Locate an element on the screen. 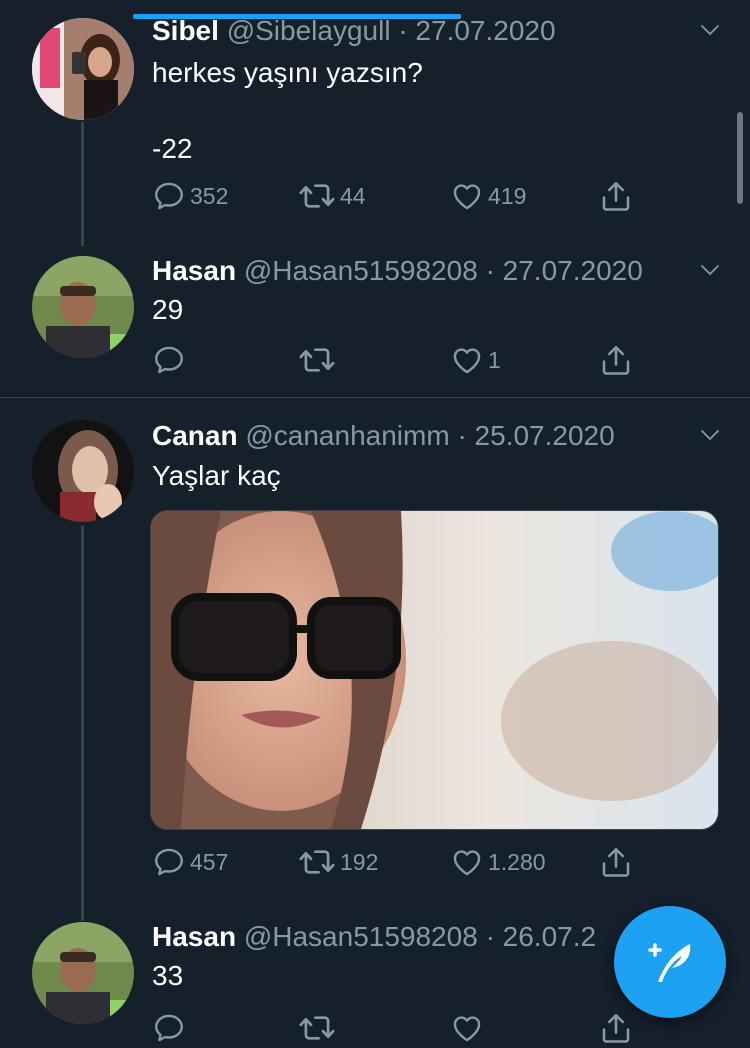  tweet-header: Sibel @Sibelaygull · 27.07.2020 is located at coordinates (354, 31).